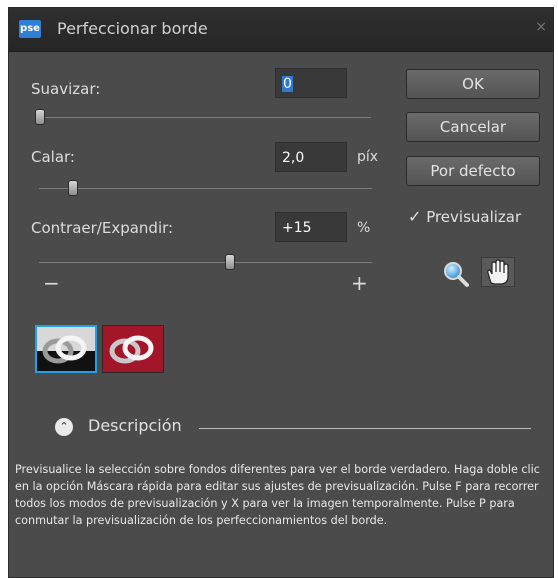  Describe the element at coordinates (456, 276) in the screenshot. I see `zoom-icon` at that location.